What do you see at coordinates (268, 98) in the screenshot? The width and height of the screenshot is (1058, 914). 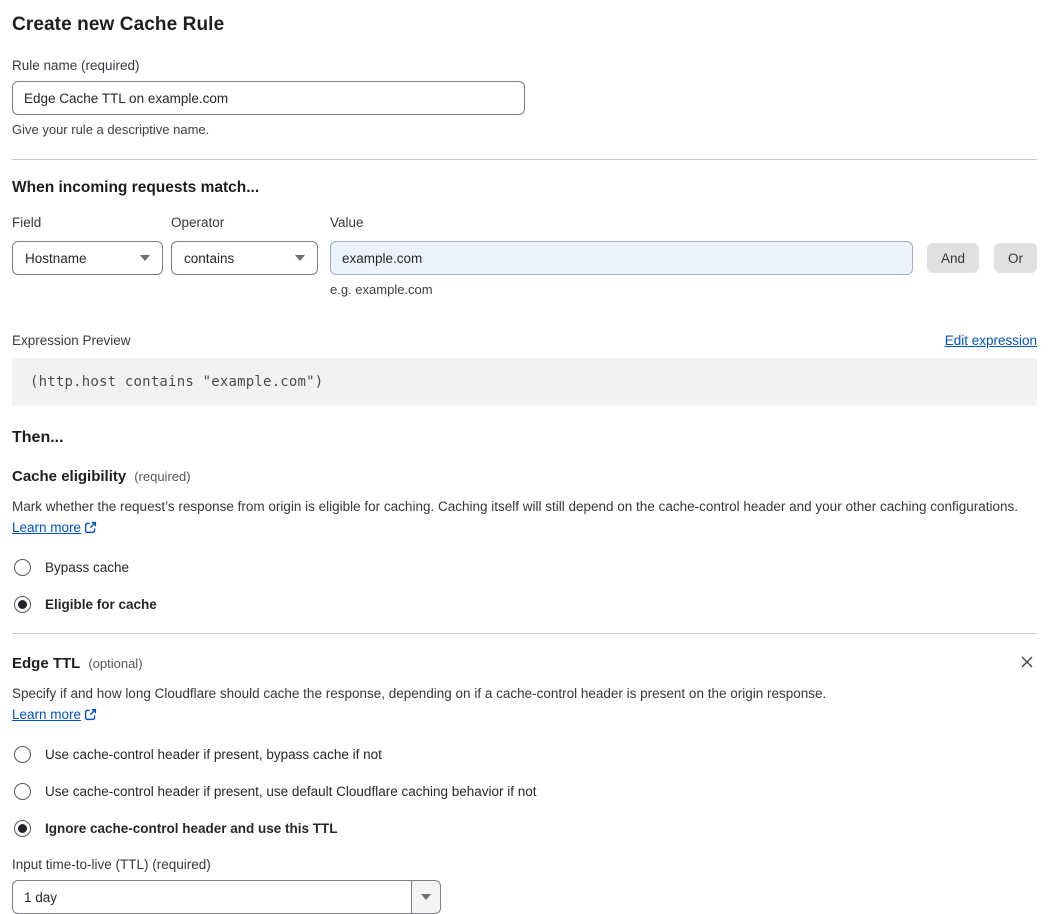 I see `rule-name-input` at bounding box center [268, 98].